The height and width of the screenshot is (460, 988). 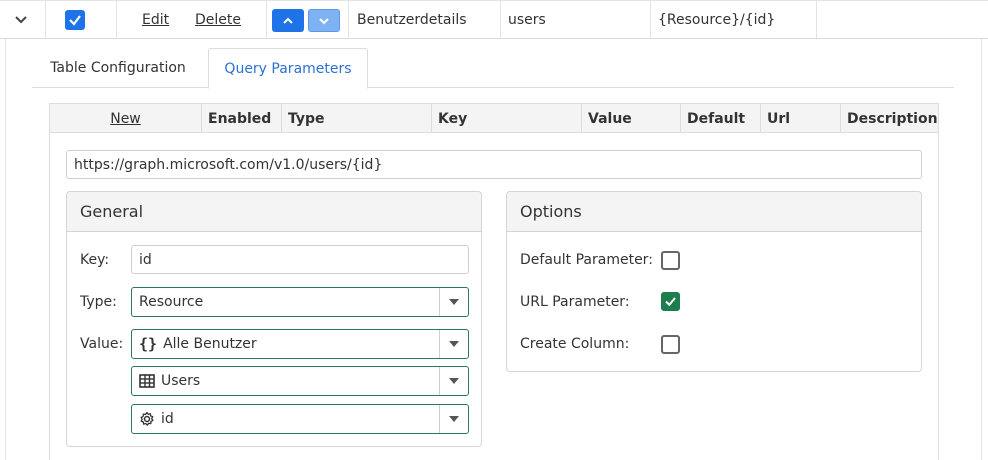 I want to click on tab-query-parameters: Query Parameters, so click(x=288, y=68).